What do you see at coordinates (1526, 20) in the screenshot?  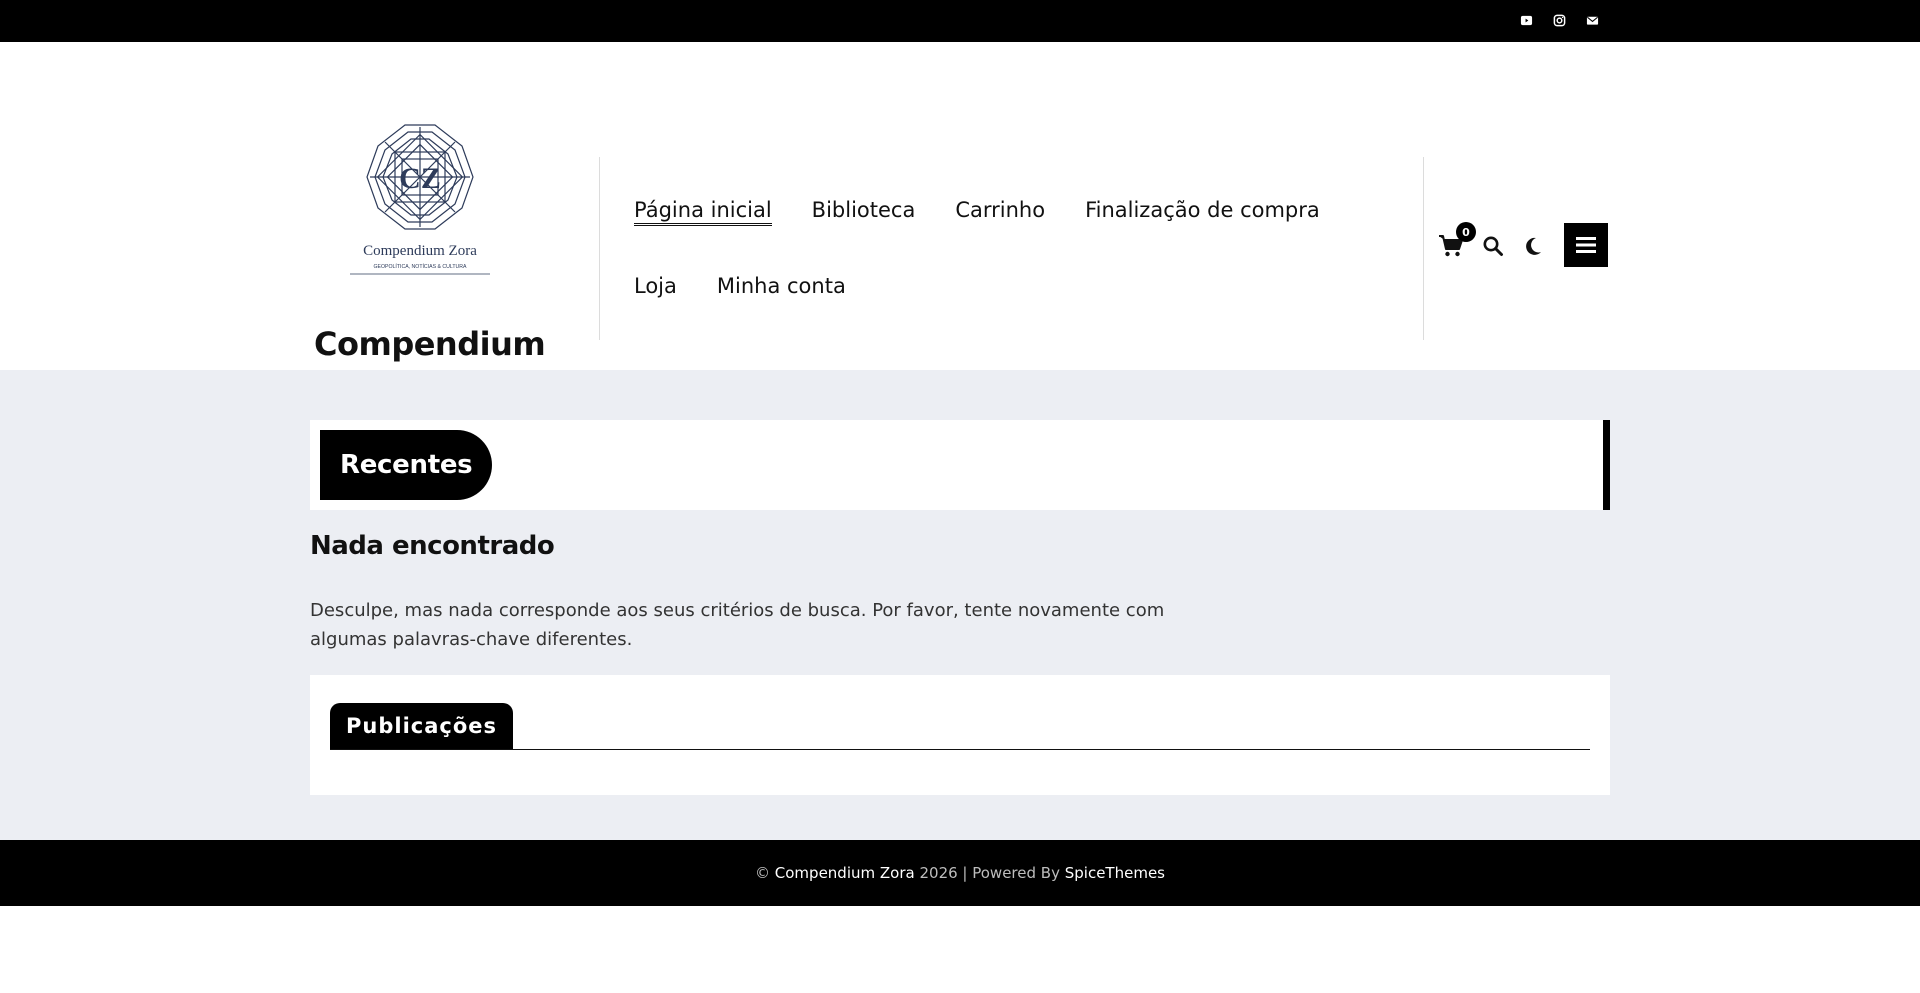 I see `youtube-icon` at bounding box center [1526, 20].